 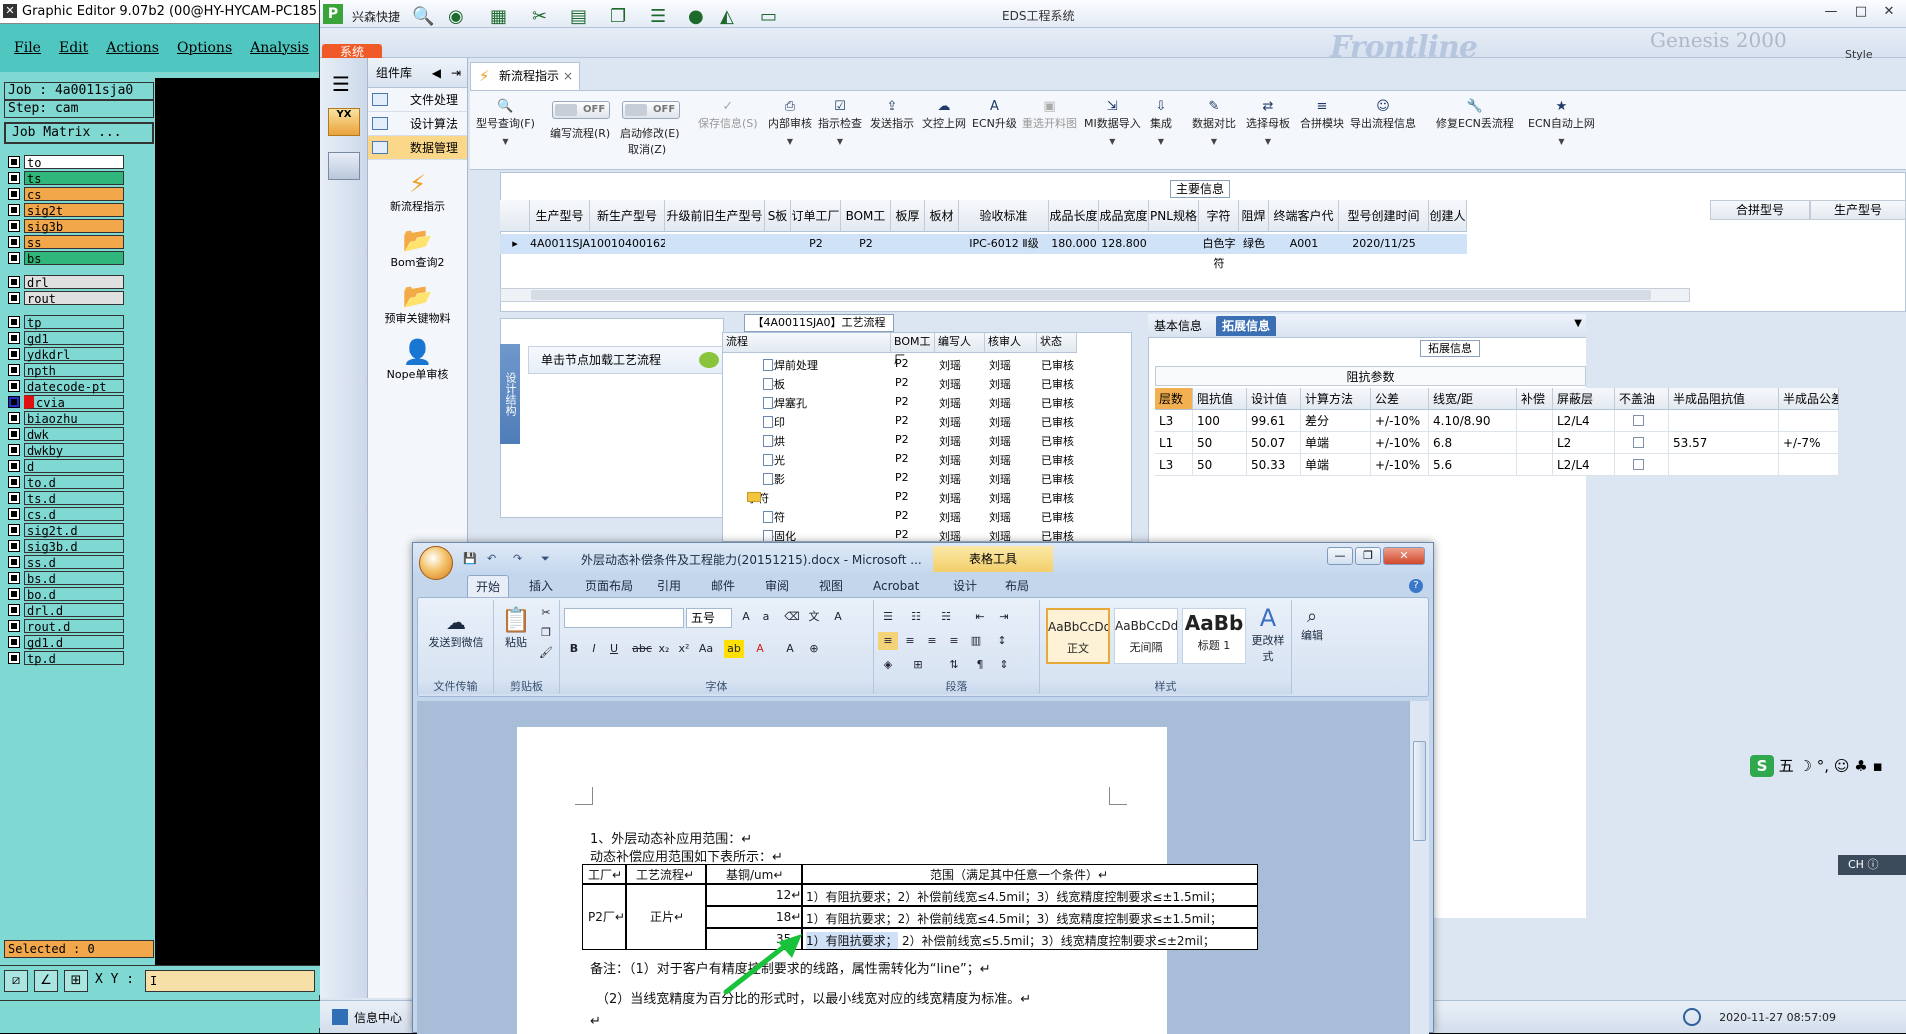 What do you see at coordinates (1254, 216) in the screenshot?
I see `grid-header: 阻焊` at bounding box center [1254, 216].